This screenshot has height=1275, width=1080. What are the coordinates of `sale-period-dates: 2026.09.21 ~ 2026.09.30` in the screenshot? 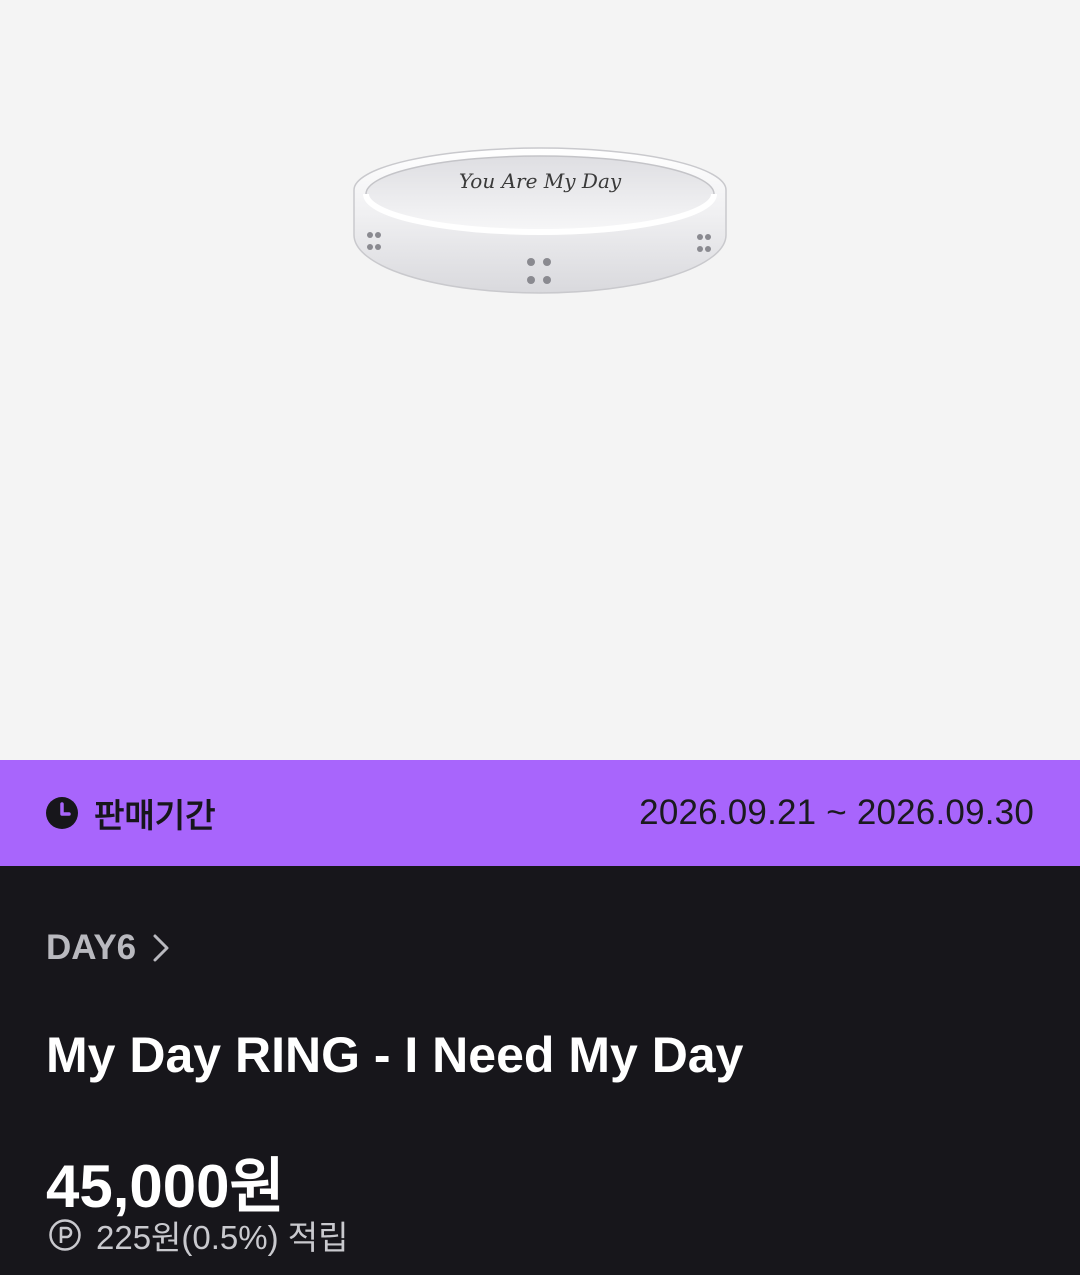 It's located at (836, 812).